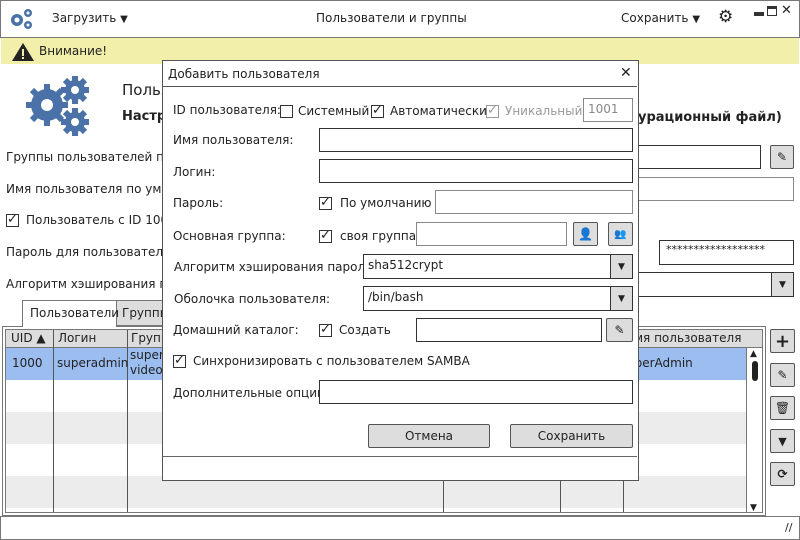  Describe the element at coordinates (772, 11) in the screenshot. I see `maximize-button` at that location.